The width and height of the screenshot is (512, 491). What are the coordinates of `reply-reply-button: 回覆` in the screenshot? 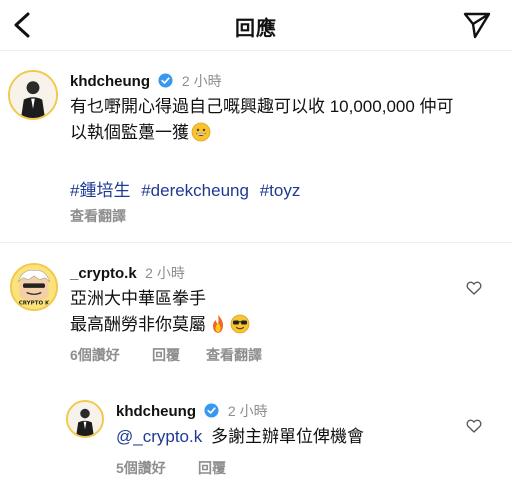 It's located at (212, 468).